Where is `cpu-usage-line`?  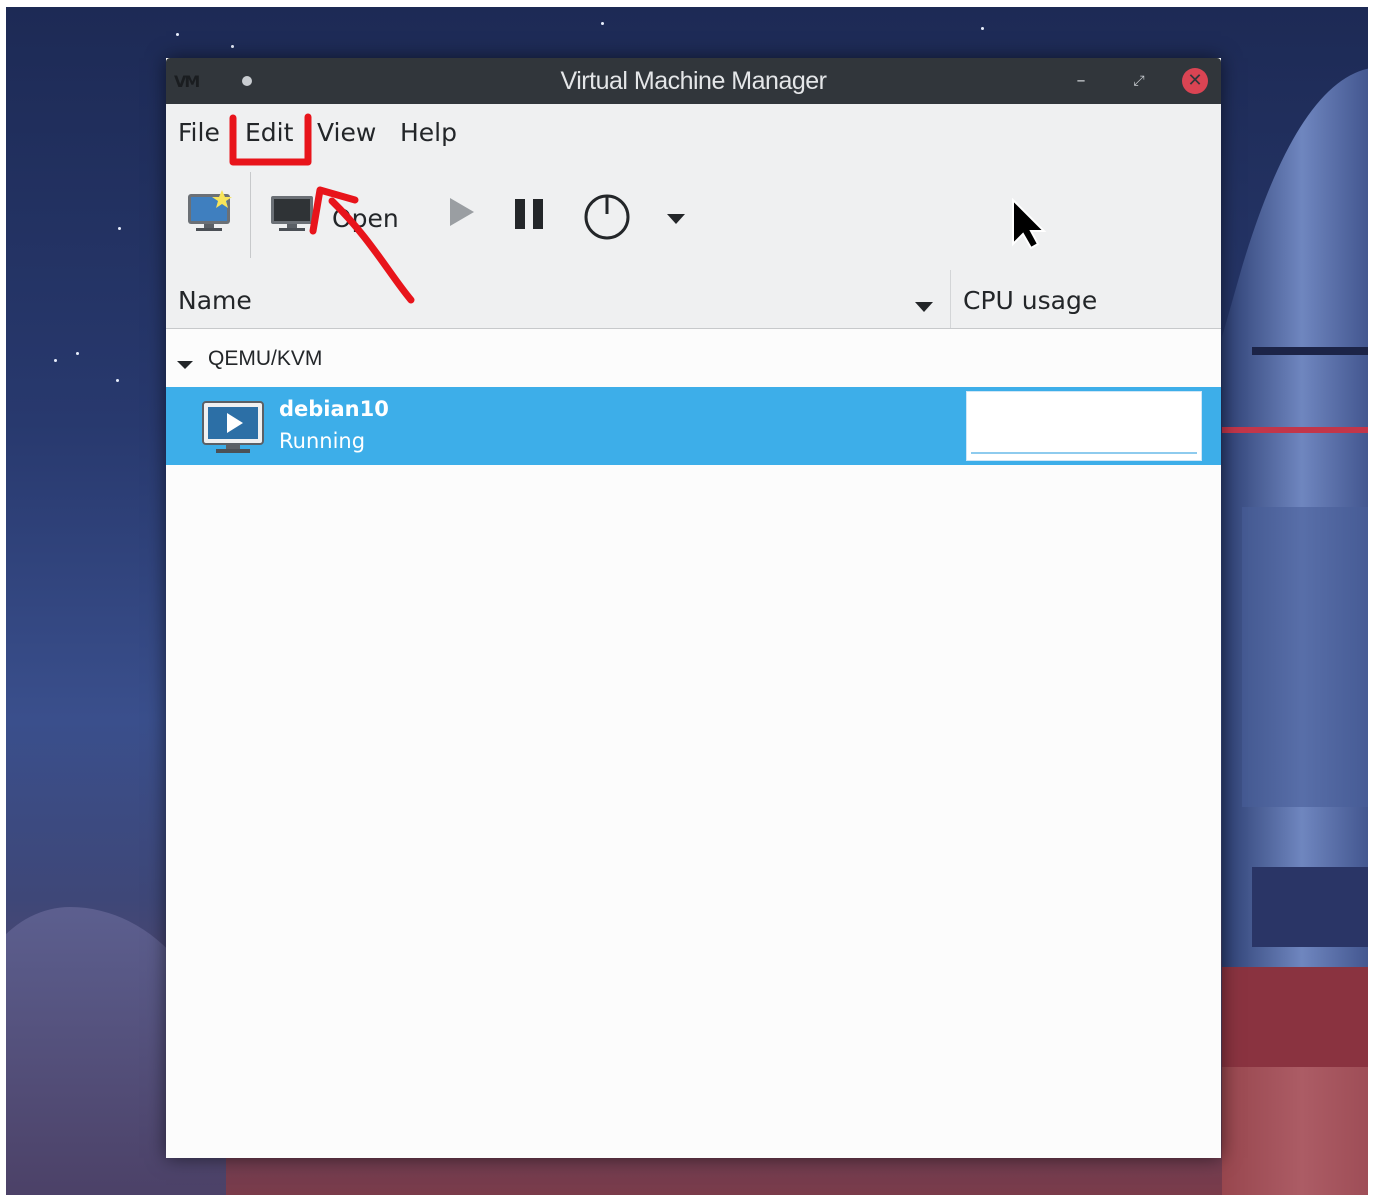
cpu-usage-line is located at coordinates (1084, 453).